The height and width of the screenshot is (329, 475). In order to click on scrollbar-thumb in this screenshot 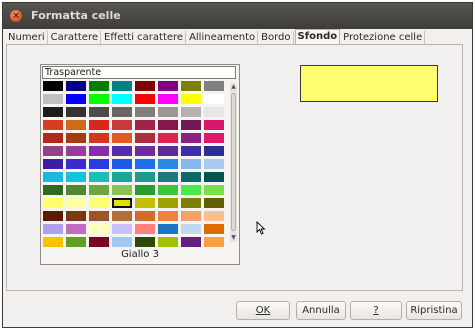, I will do `click(233, 162)`.